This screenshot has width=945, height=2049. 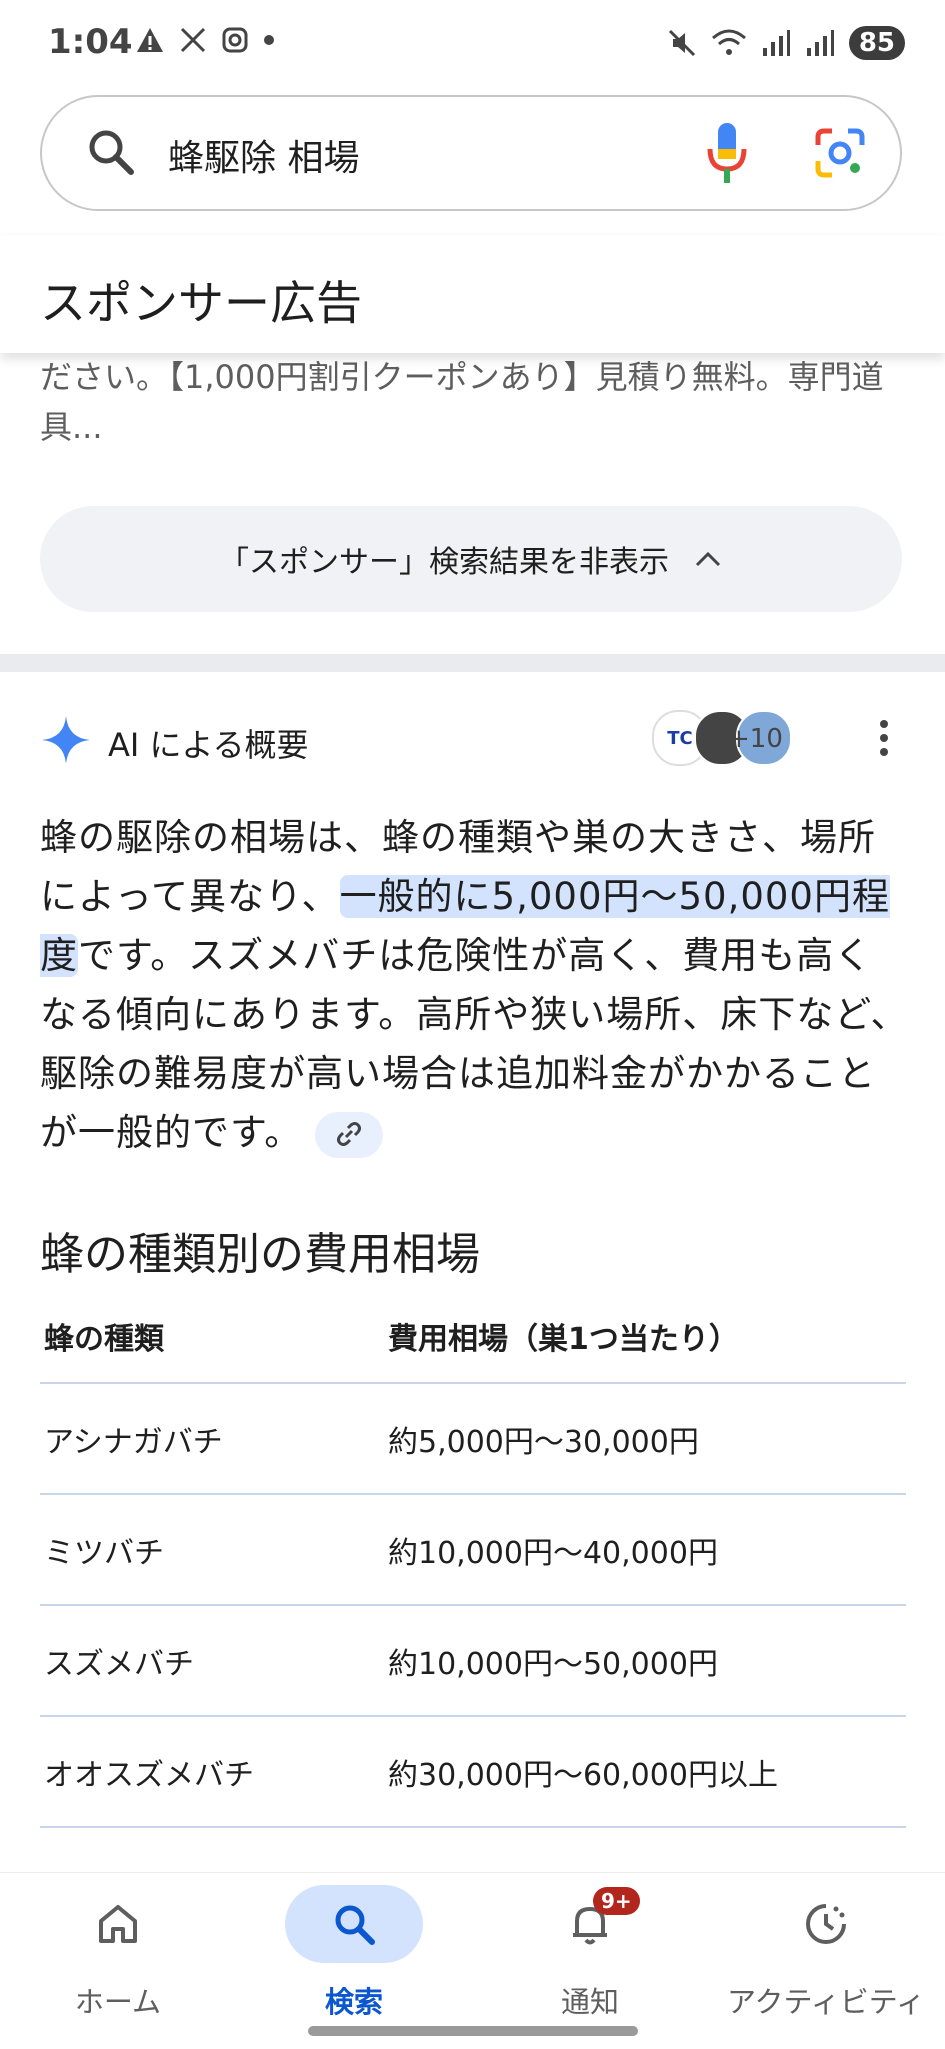 What do you see at coordinates (472, 294) in the screenshot?
I see `sponsored-header: スポンサー広告` at bounding box center [472, 294].